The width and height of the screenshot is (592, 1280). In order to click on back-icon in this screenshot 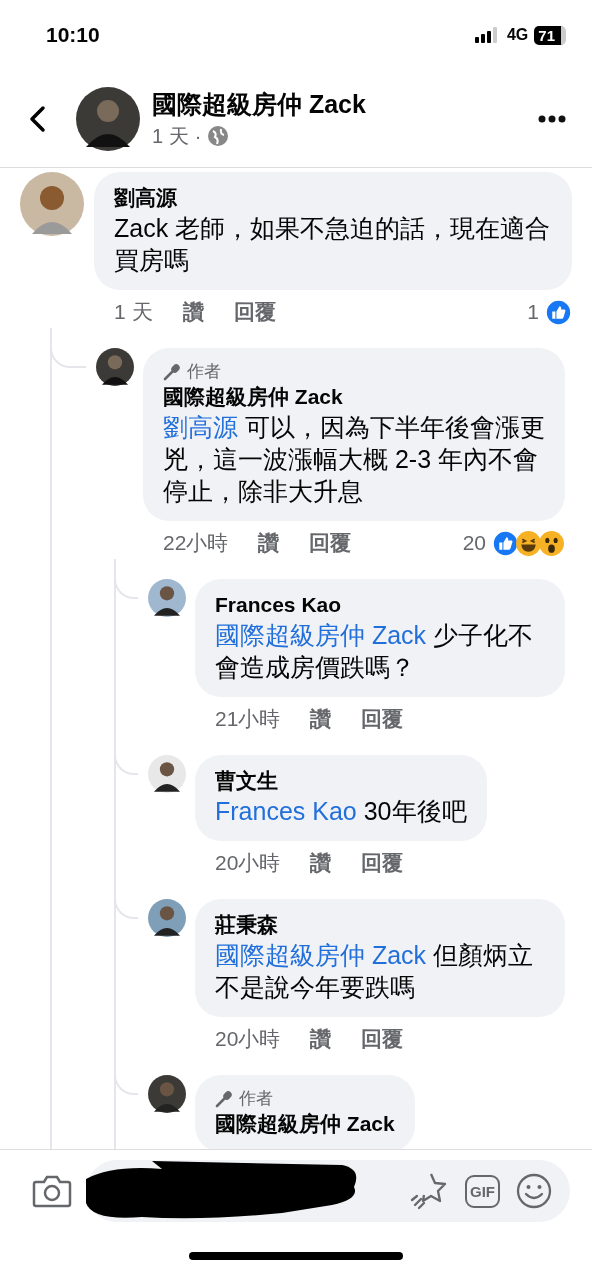, I will do `click(37, 118)`.